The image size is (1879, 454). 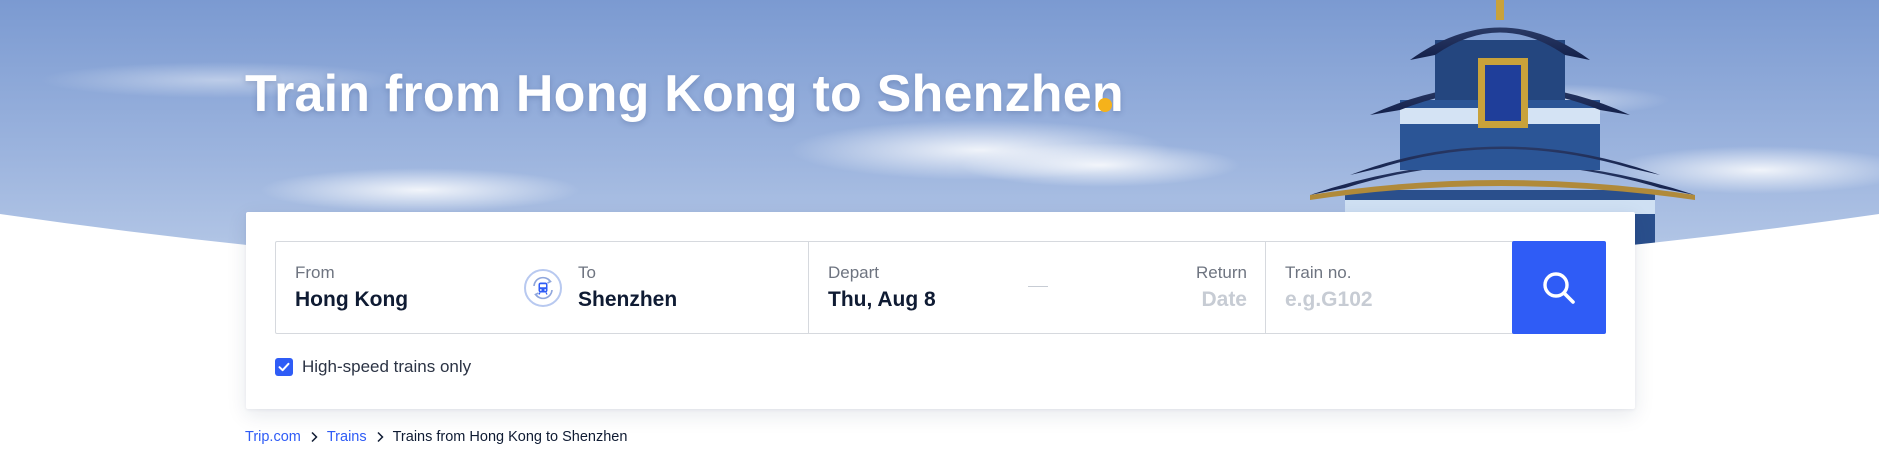 I want to click on route-field-group: From Hong Kong To Shenzhen, so click(x=542, y=287).